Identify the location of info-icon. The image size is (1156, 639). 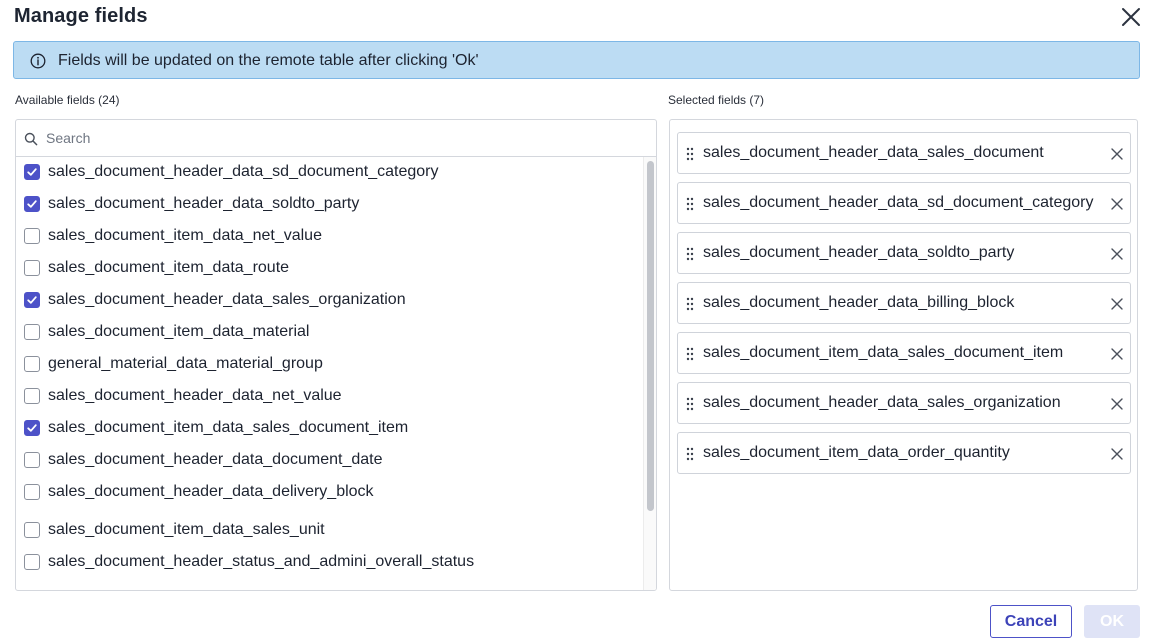
(38, 61).